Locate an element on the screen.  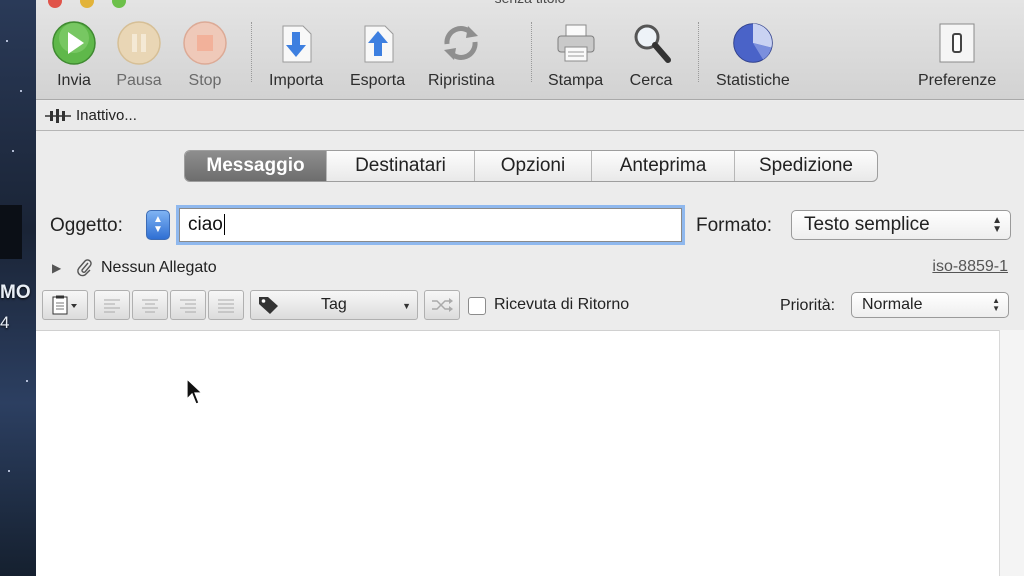
tab-destinatari: Destinatari is located at coordinates (400, 166).